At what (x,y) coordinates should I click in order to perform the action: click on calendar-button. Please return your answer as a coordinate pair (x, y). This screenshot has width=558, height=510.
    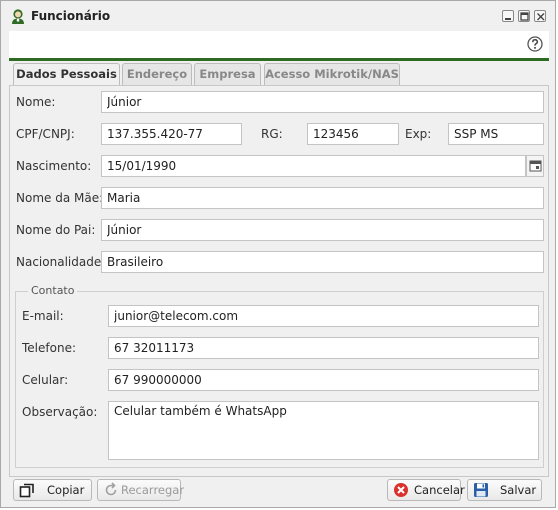
    Looking at the image, I should click on (535, 166).